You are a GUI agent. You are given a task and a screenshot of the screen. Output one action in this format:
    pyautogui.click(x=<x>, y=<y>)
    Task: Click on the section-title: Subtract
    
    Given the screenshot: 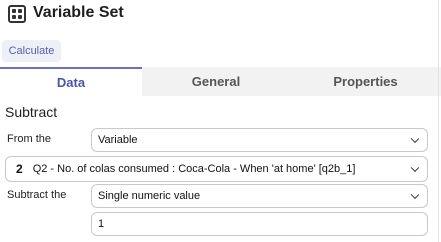 What is the action you would take?
    pyautogui.click(x=31, y=112)
    